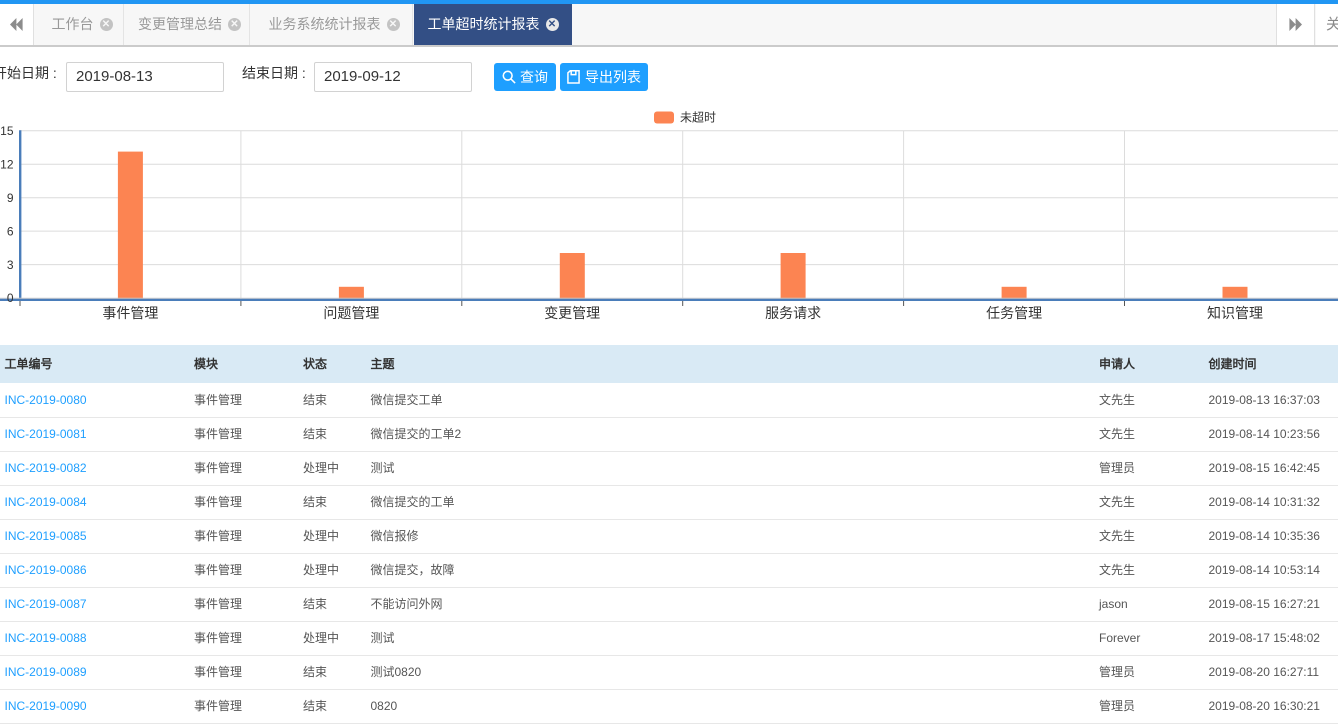  Describe the element at coordinates (351, 313) in the screenshot. I see `svg-text: 问题管理` at that location.